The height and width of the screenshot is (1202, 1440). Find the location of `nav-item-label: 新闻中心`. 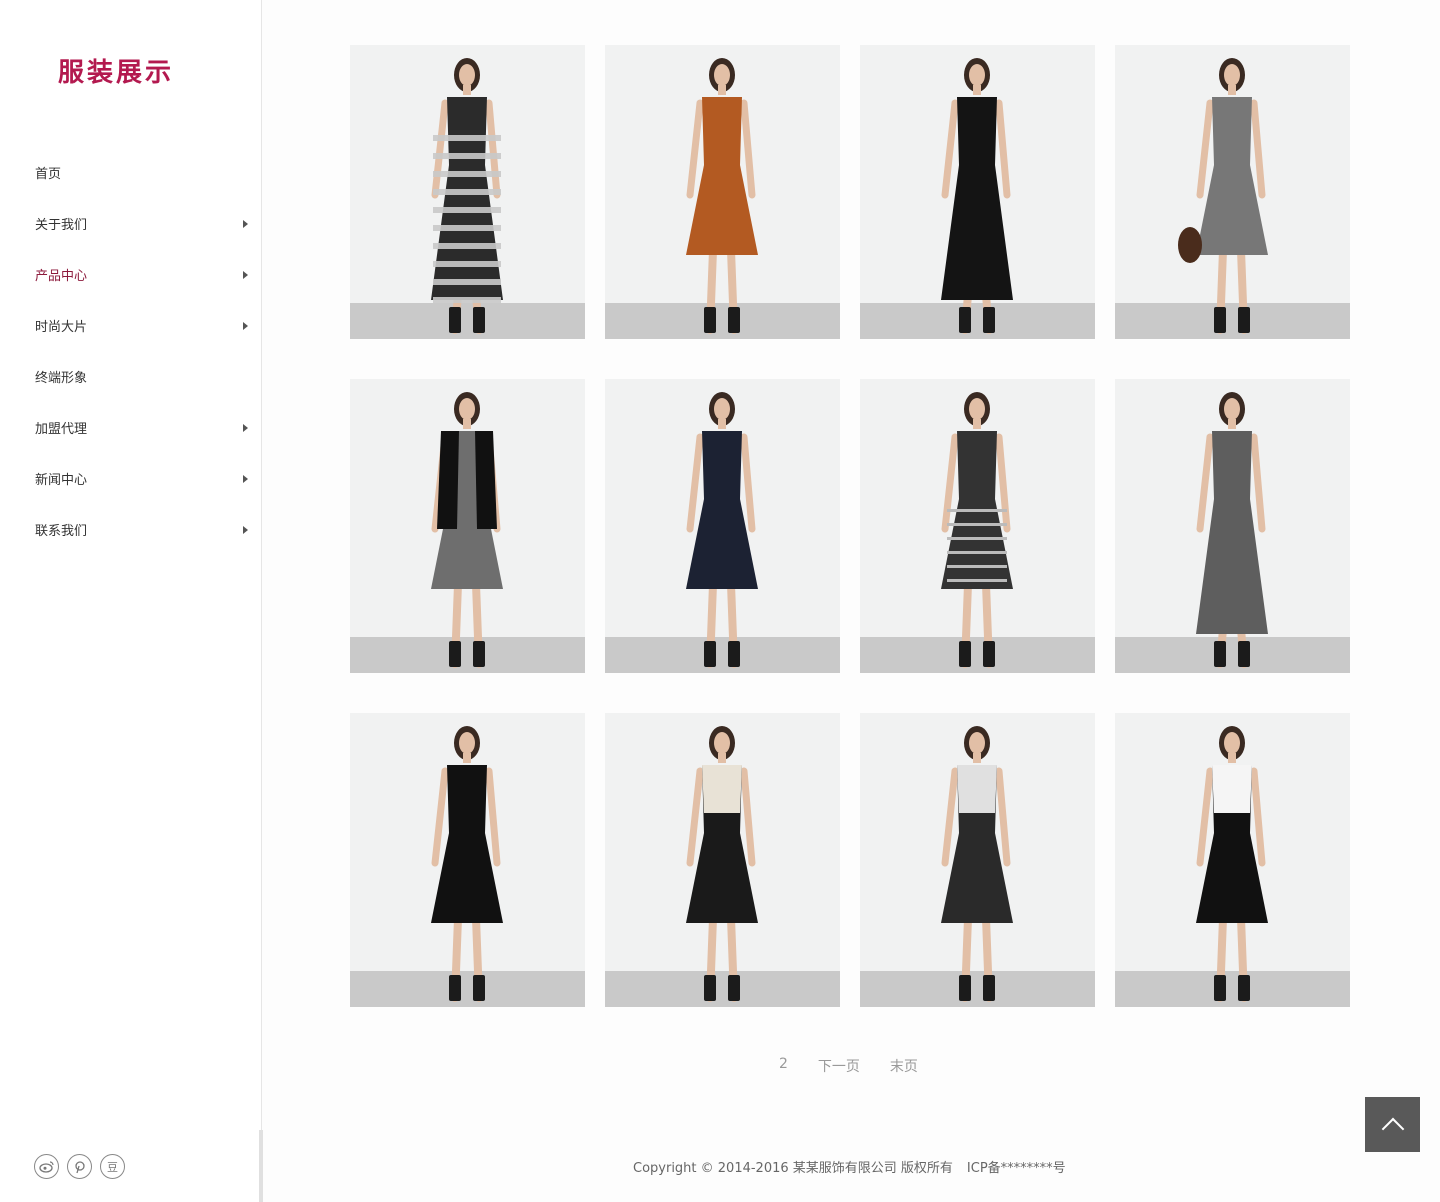

nav-item-label: 新闻中心 is located at coordinates (61, 480).